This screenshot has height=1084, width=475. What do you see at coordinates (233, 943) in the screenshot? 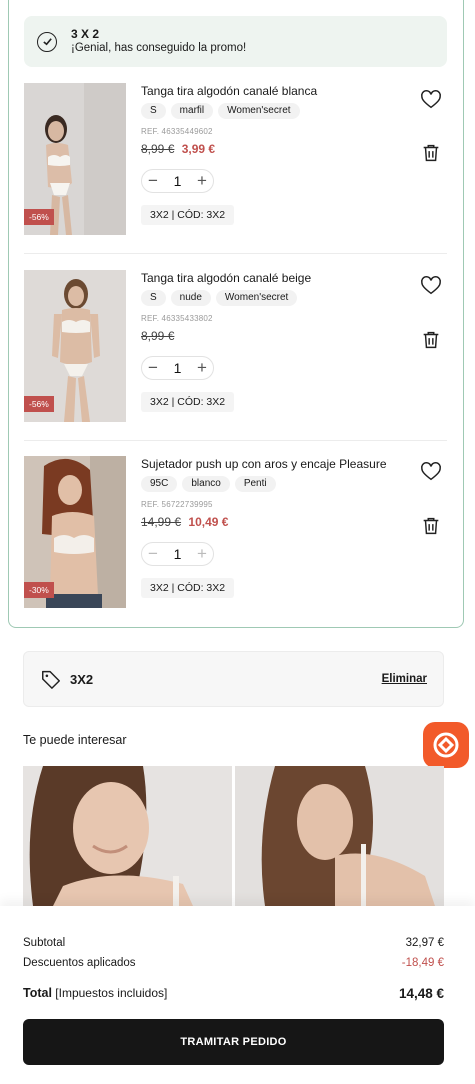
I see `subtotal-row: Subtotal 32,97 €` at bounding box center [233, 943].